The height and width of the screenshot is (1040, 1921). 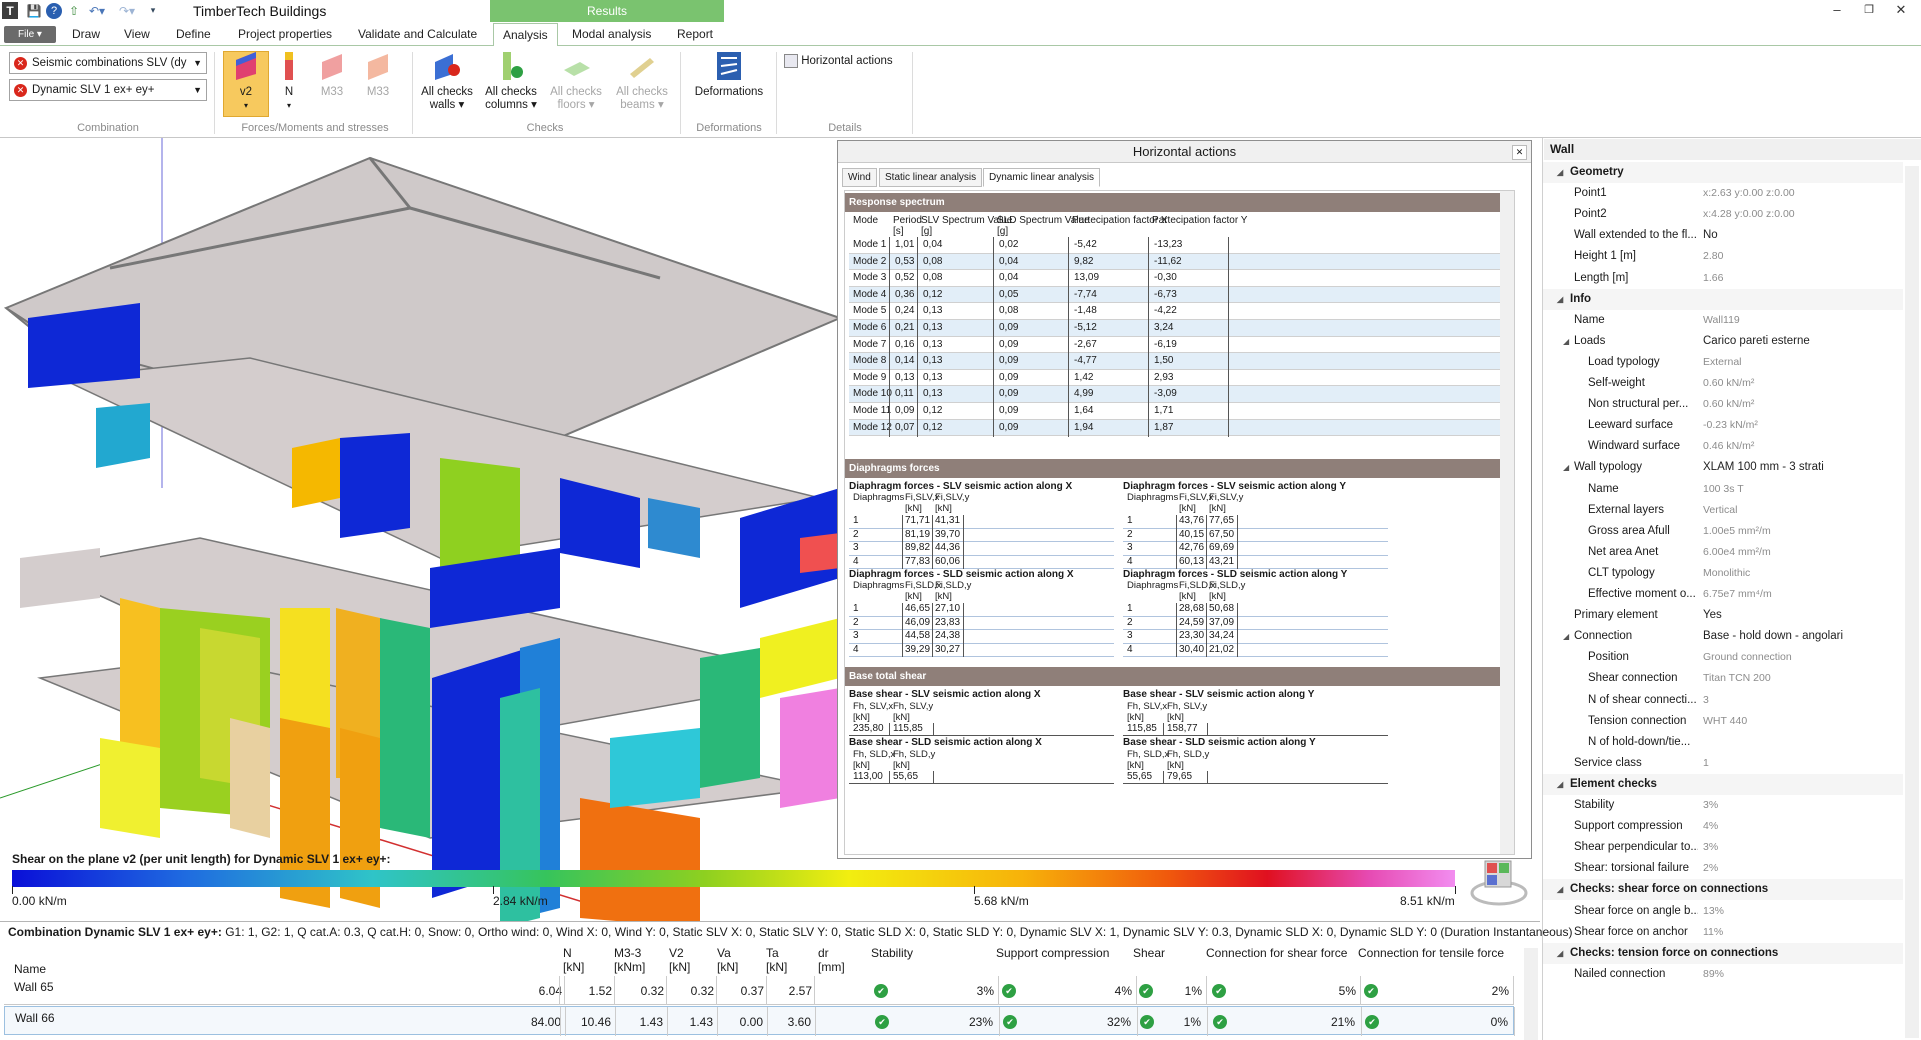 I want to click on property-row: Tension connection WHT 440, so click(x=1723, y=721).